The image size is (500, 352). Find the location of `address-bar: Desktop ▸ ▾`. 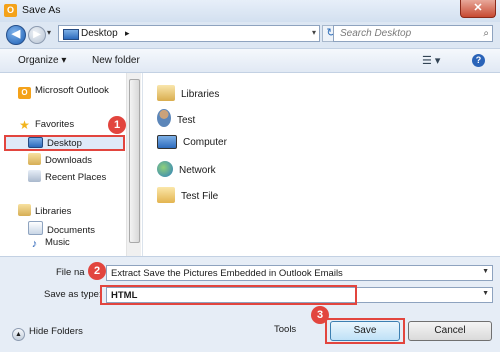

address-bar: Desktop ▸ ▾ is located at coordinates (189, 33).